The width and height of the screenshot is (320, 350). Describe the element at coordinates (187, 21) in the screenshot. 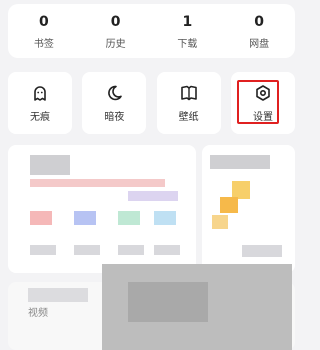

I see `stat-value: 1` at that location.